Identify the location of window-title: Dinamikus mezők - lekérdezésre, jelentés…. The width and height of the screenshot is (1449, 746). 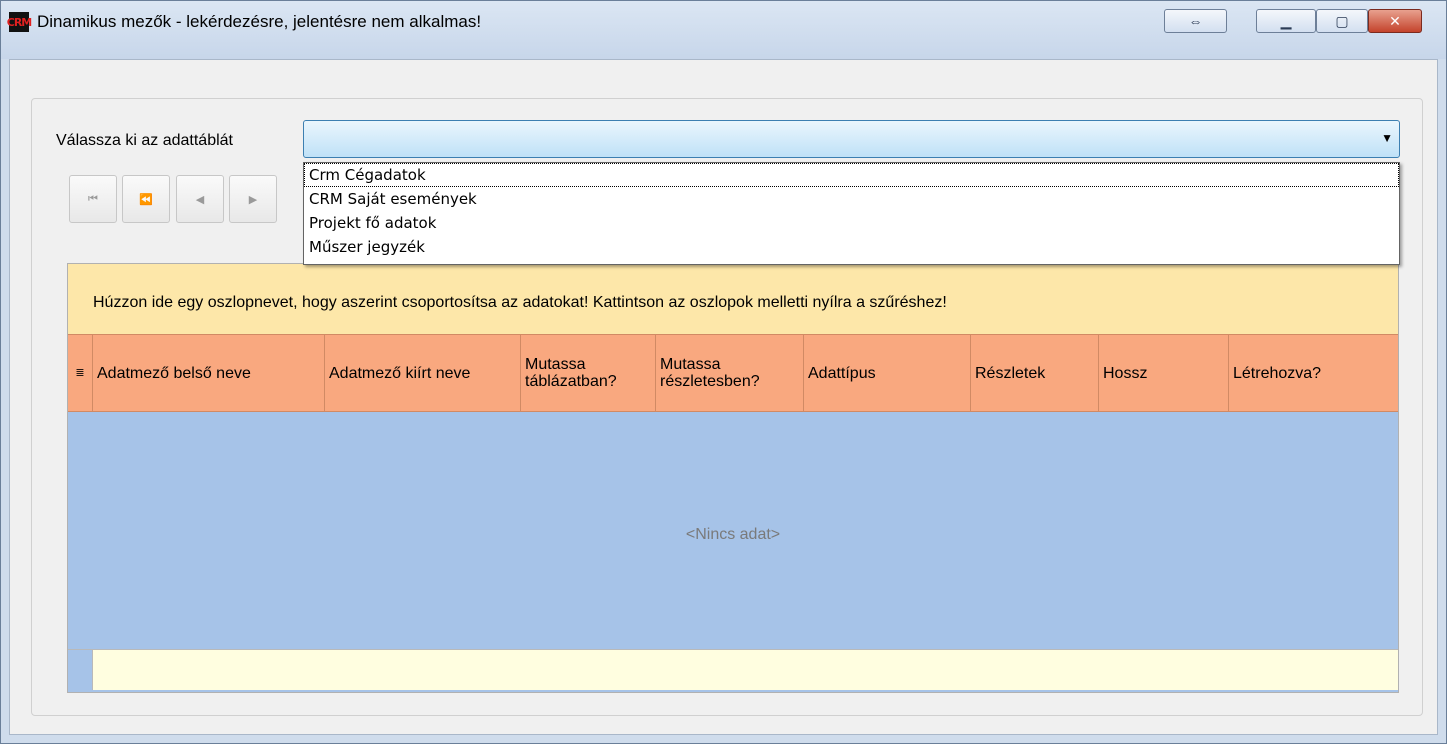
(259, 21).